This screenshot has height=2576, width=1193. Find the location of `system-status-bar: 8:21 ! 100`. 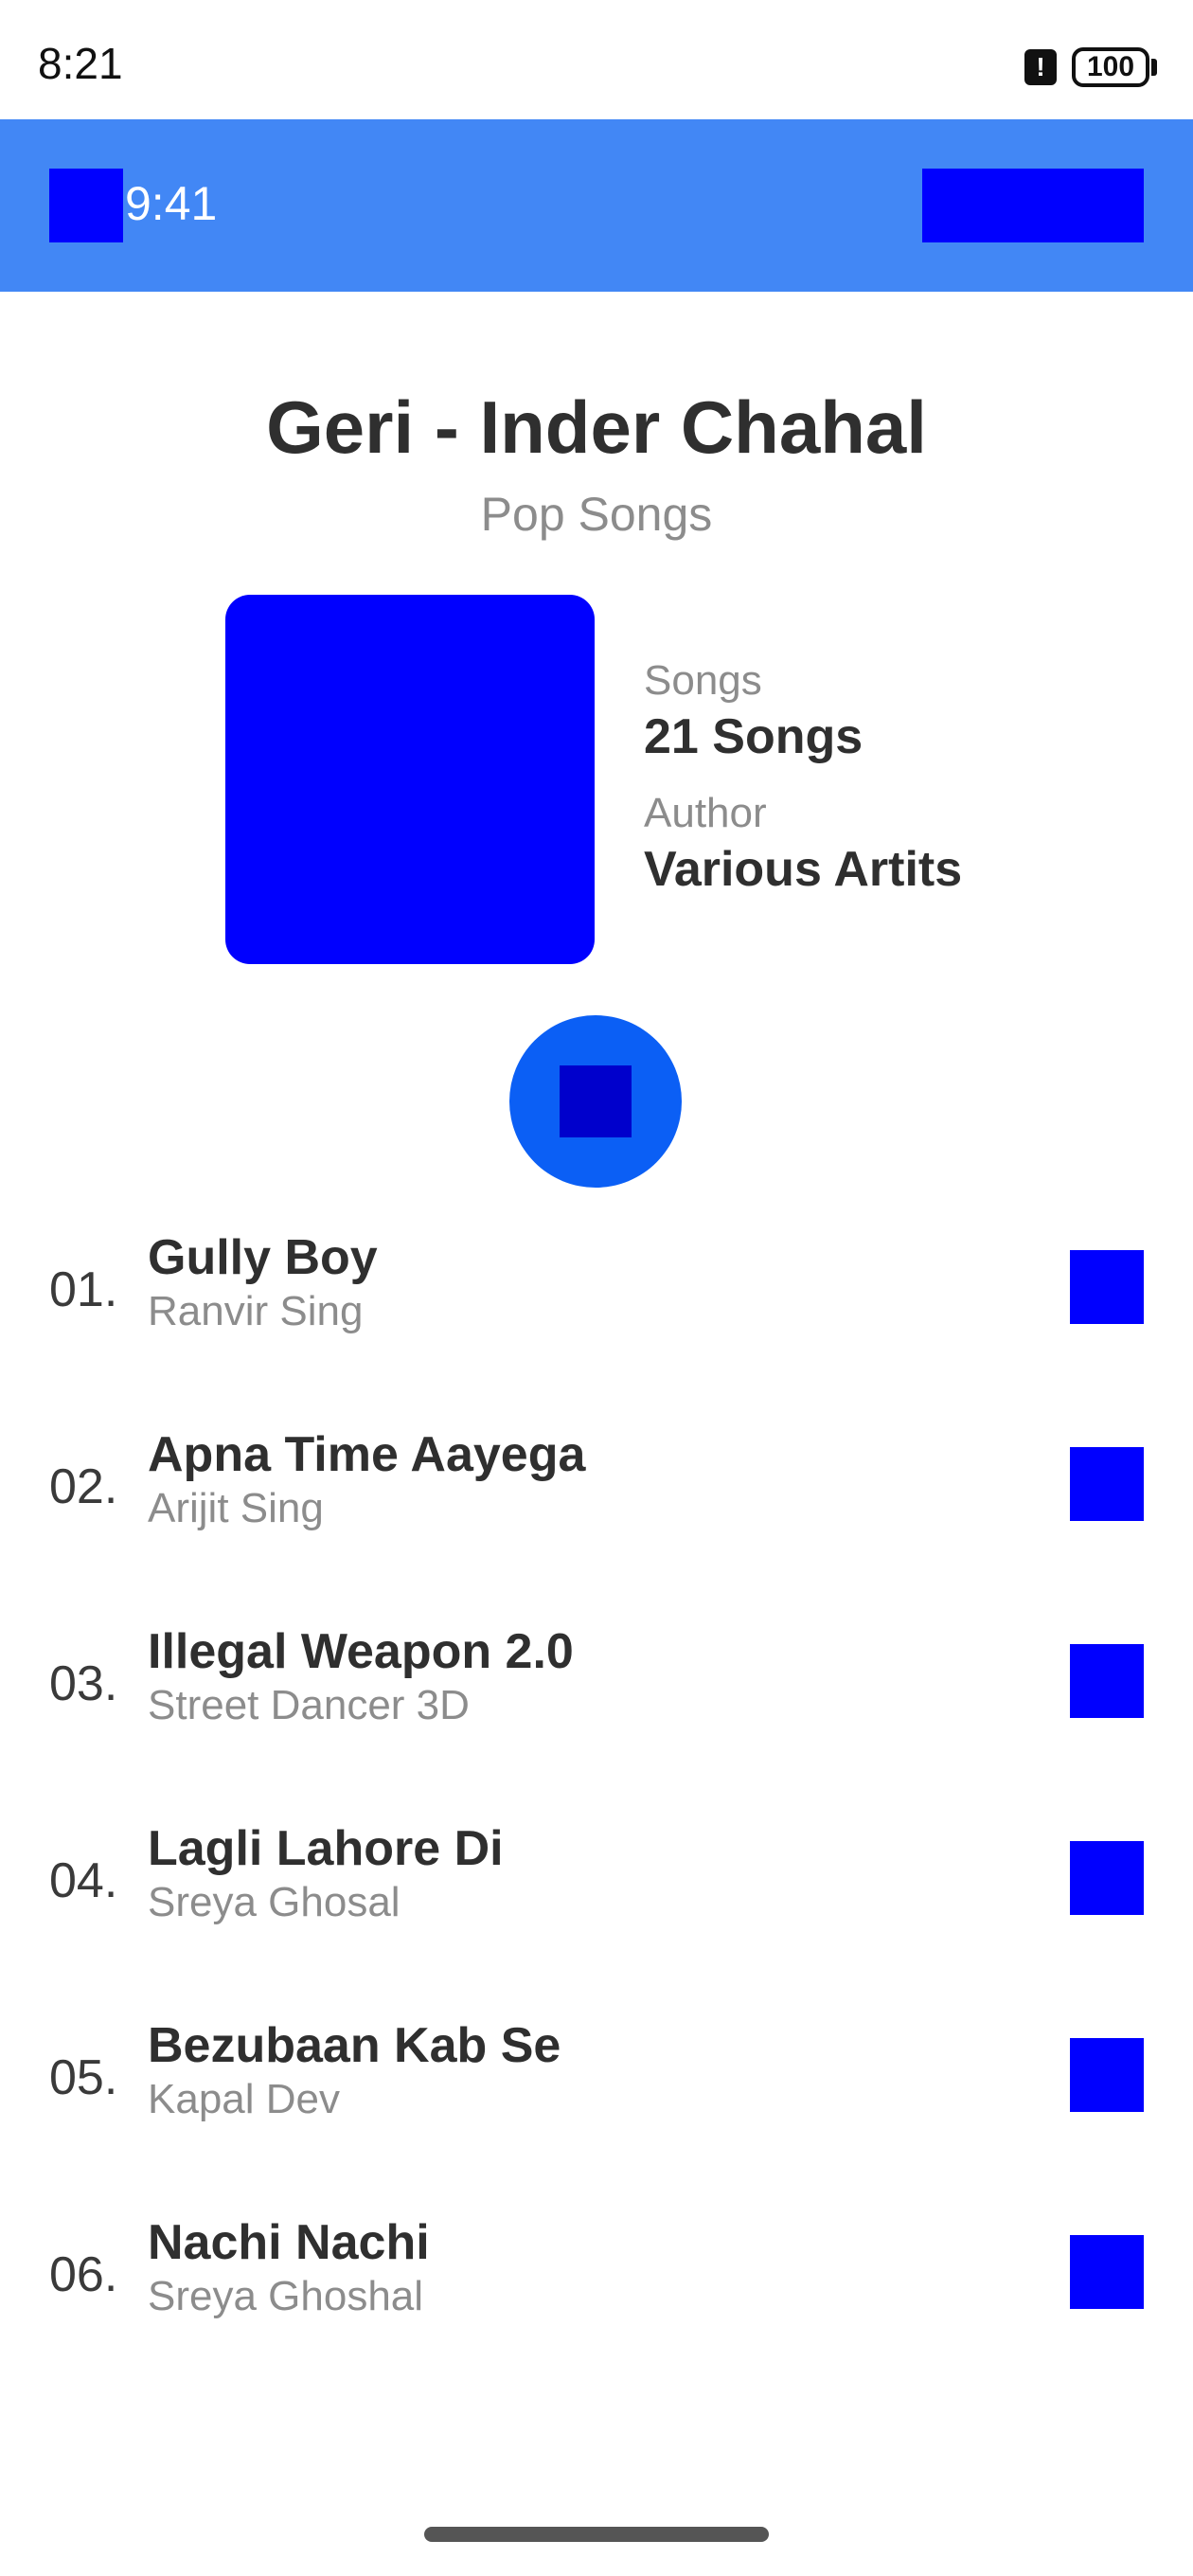

system-status-bar: 8:21 ! 100 is located at coordinates (596, 59).